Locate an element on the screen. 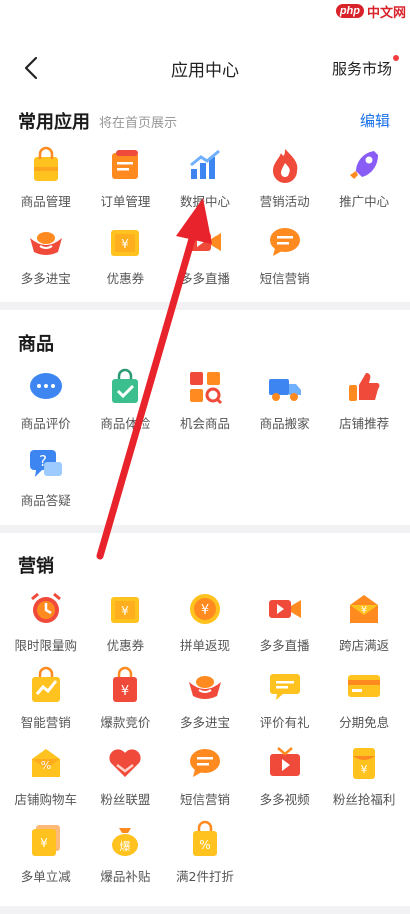  bar-chart-icon is located at coordinates (205, 165).